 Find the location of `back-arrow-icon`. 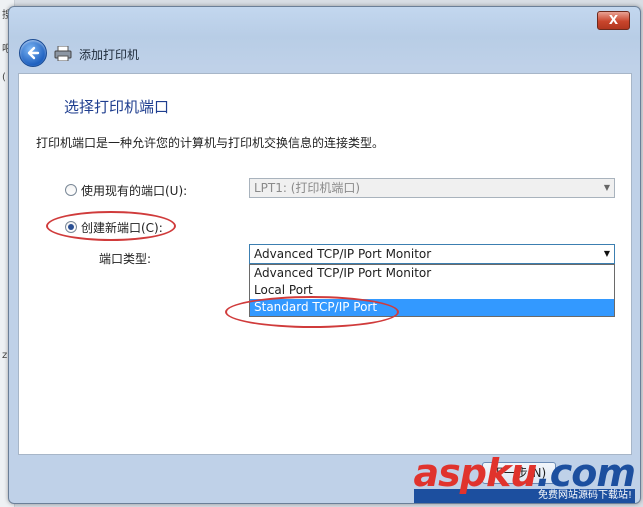

back-arrow-icon is located at coordinates (33, 53).